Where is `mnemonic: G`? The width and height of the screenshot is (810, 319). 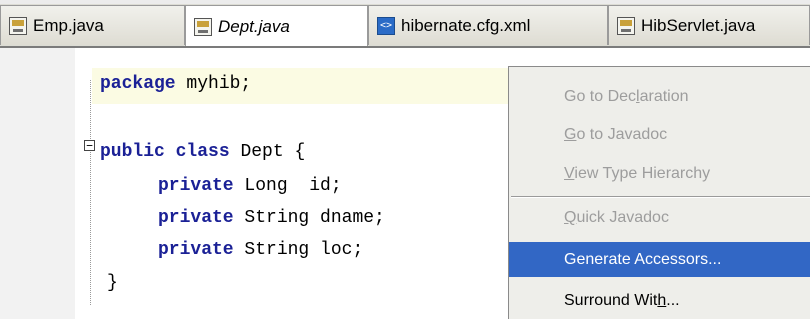 mnemonic: G is located at coordinates (570, 134).